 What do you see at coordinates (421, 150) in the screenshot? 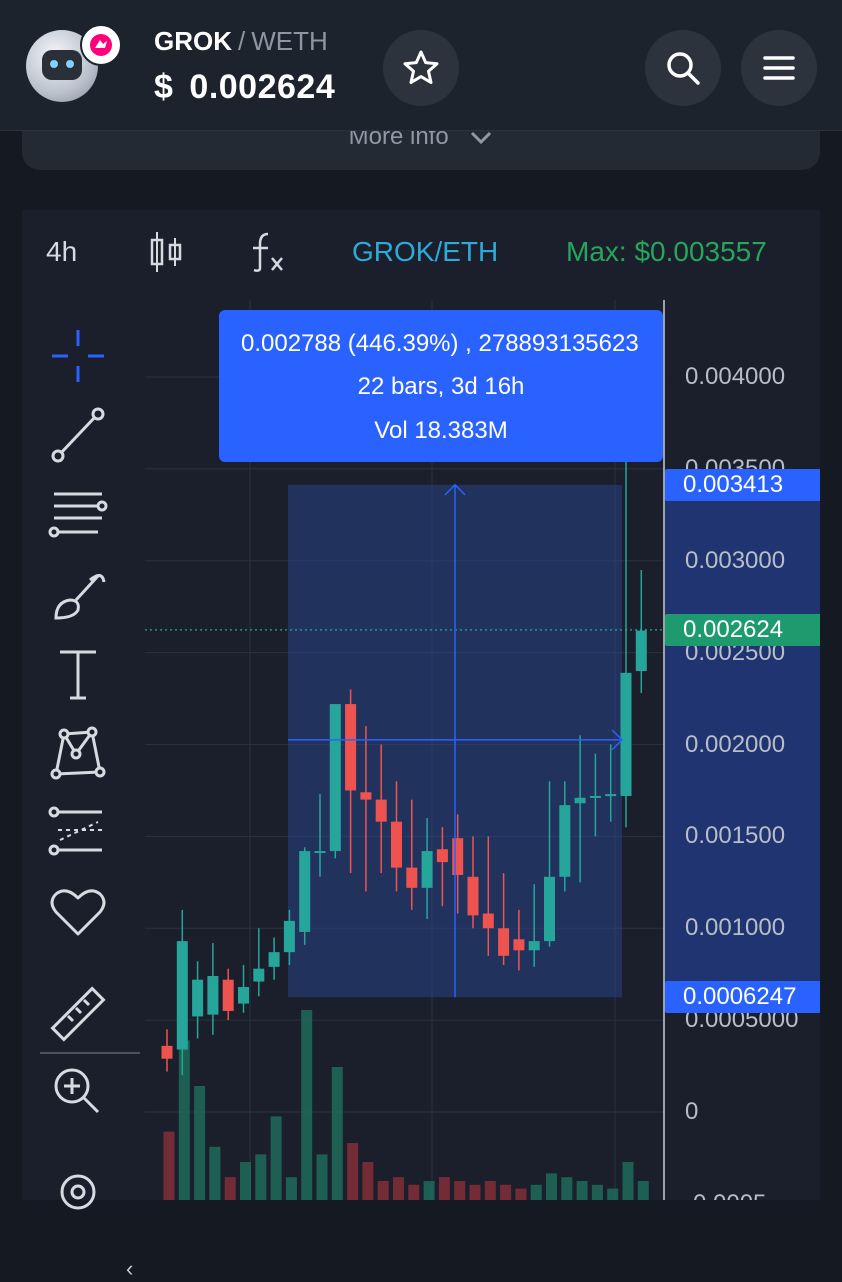
I see `more-info-toggle: More info` at bounding box center [421, 150].